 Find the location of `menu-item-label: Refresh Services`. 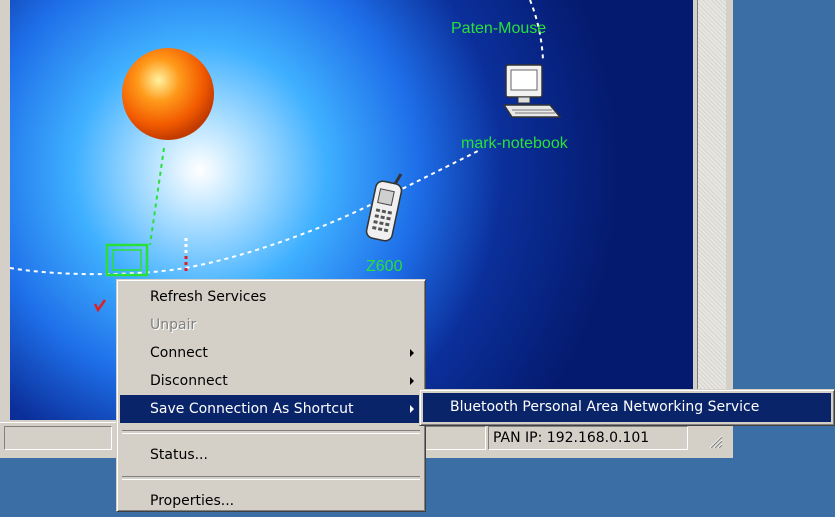

menu-item-label: Refresh Services is located at coordinates (208, 297).